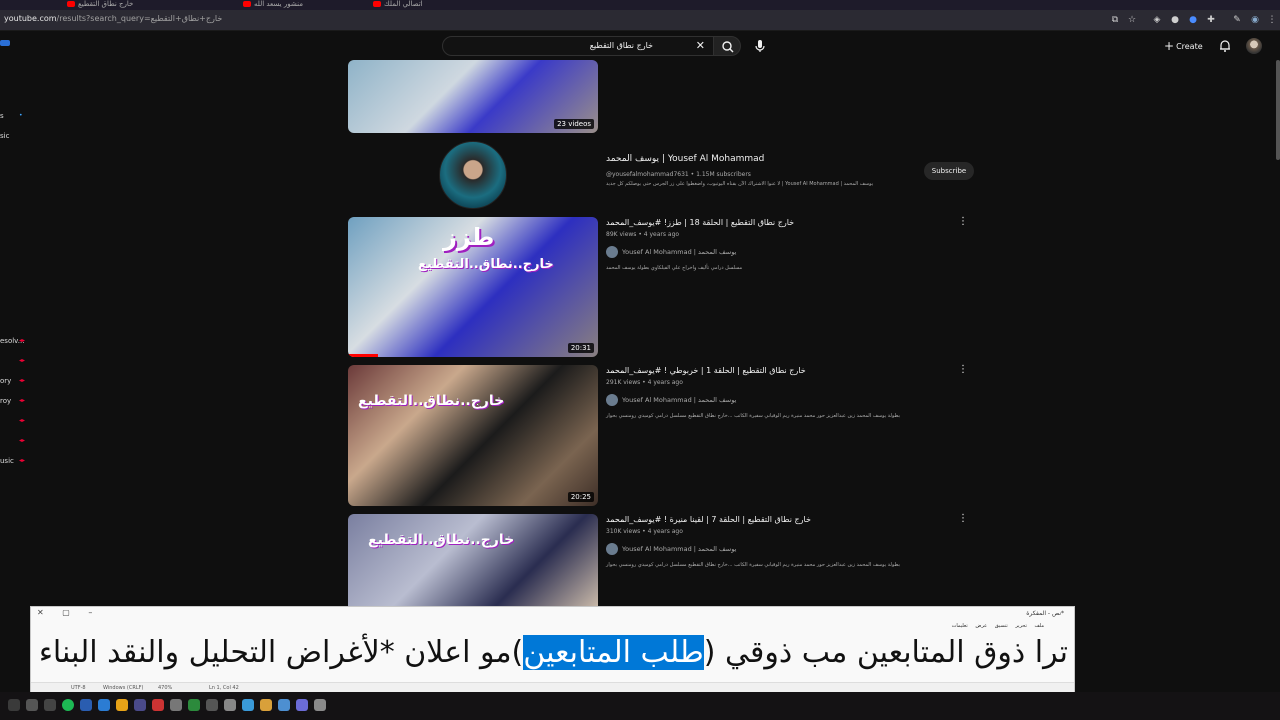 This screenshot has width=1280, height=720. I want to click on spotify-icon, so click(68, 705).